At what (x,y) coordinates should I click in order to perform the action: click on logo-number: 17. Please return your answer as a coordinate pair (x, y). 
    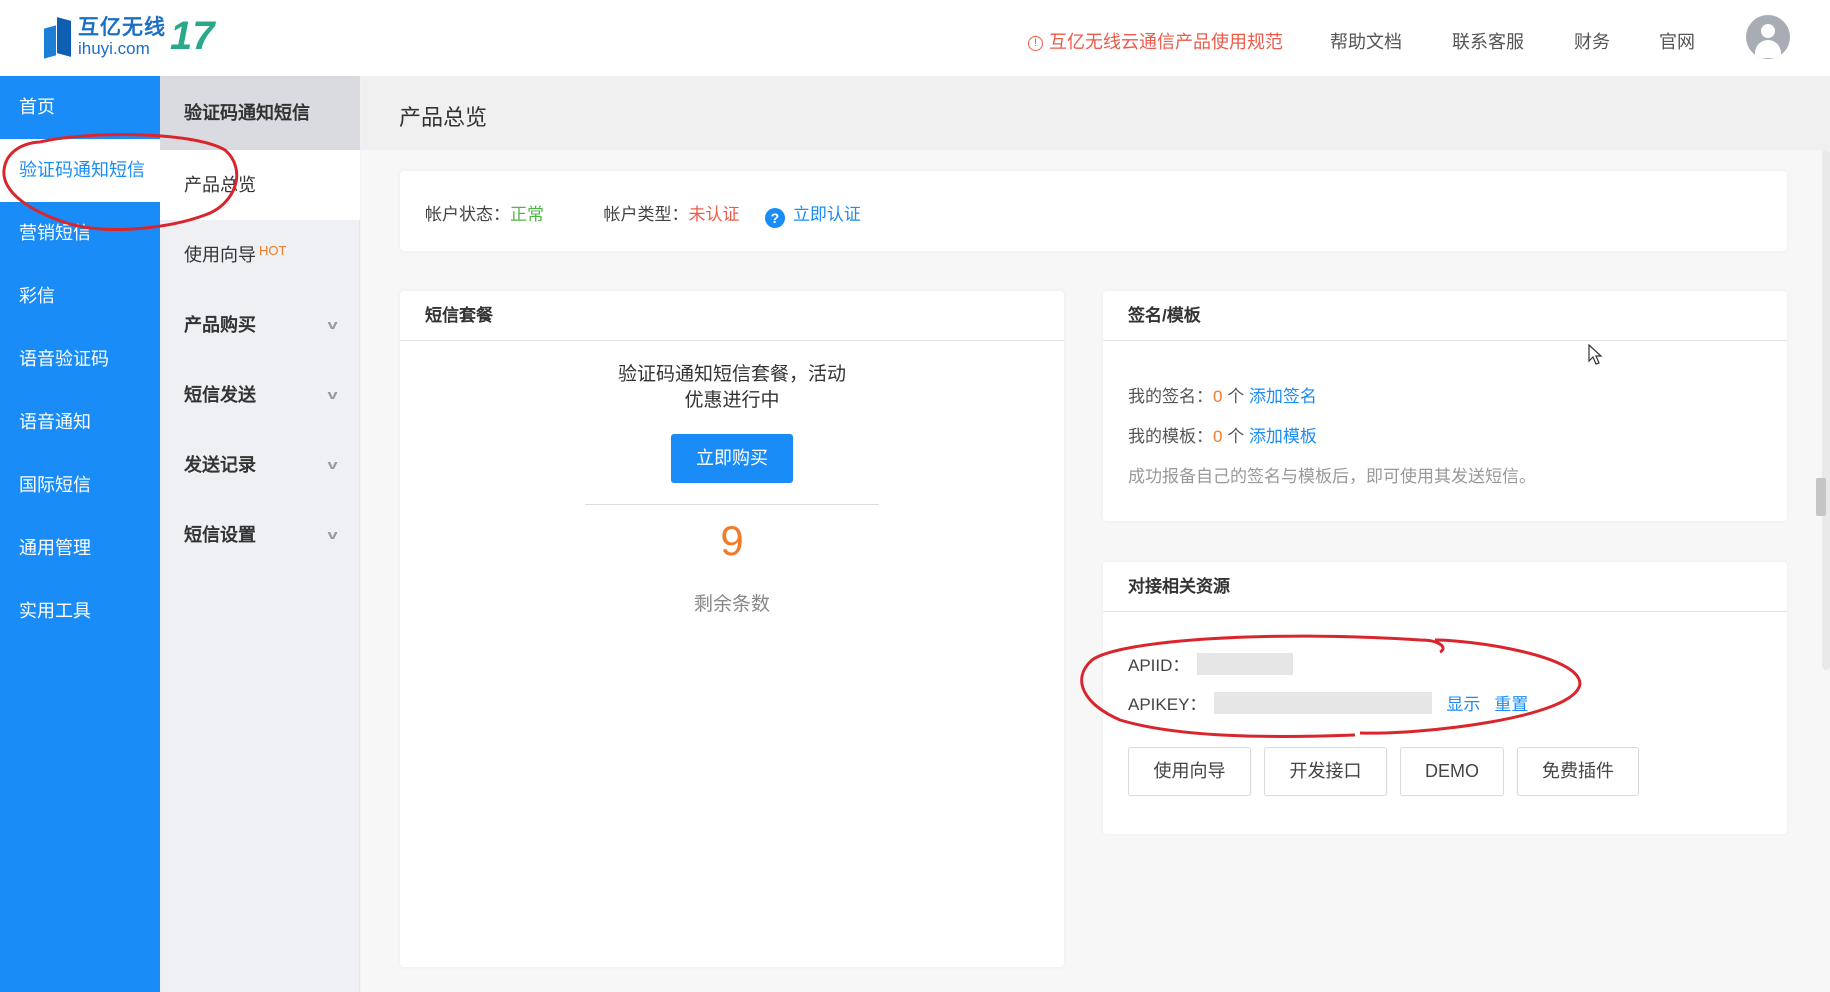
    Looking at the image, I should click on (192, 36).